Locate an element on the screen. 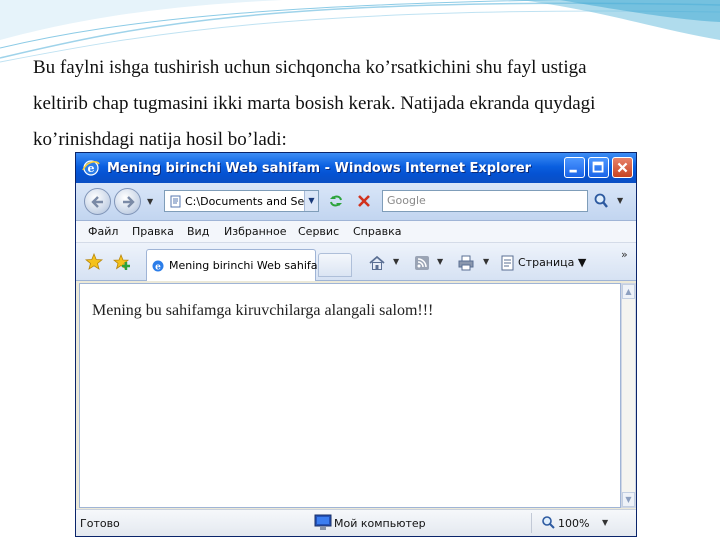  new-tab-button is located at coordinates (335, 265).